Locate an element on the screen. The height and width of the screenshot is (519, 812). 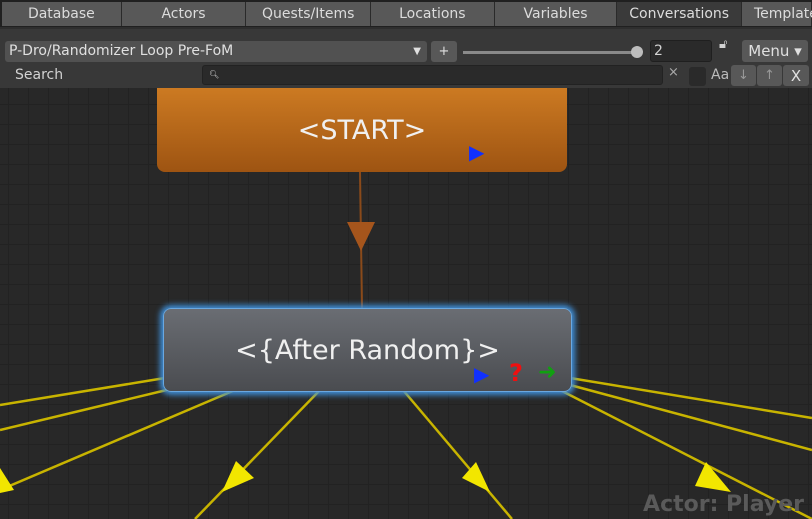
script-arrow-icon: ➜ is located at coordinates (547, 372).